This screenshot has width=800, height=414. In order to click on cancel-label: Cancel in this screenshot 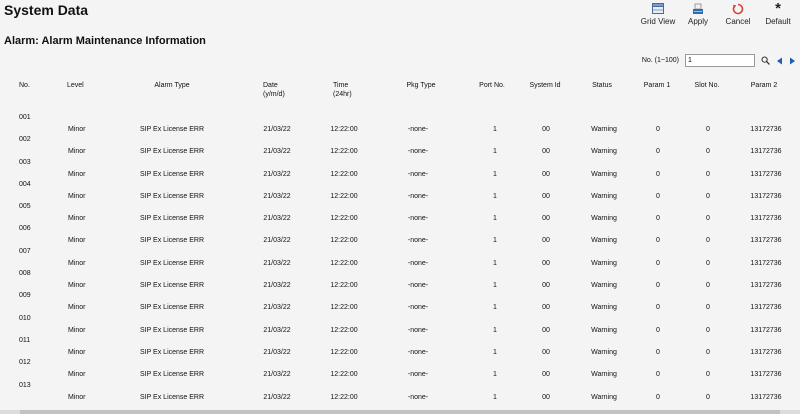, I will do `click(738, 21)`.